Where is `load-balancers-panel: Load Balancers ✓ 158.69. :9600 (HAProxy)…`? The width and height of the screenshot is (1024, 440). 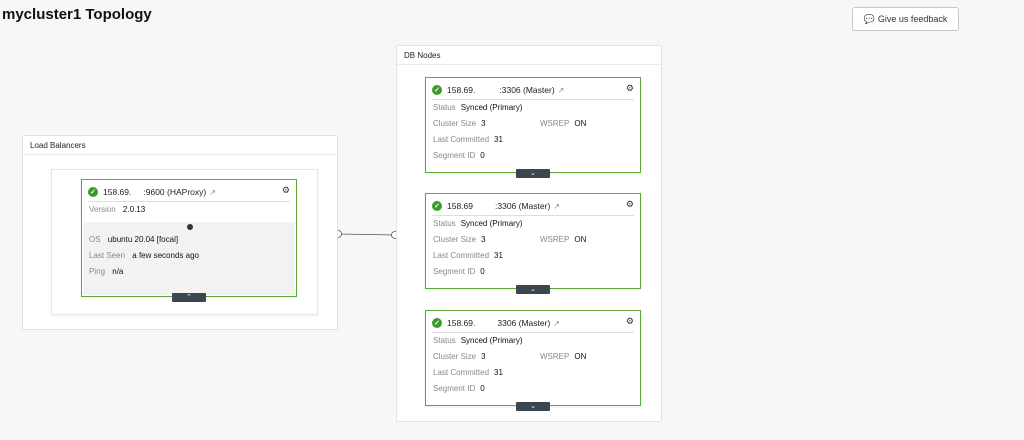
load-balancers-panel: Load Balancers ✓ 158.69. :9600 (HAProxy)… is located at coordinates (180, 232).